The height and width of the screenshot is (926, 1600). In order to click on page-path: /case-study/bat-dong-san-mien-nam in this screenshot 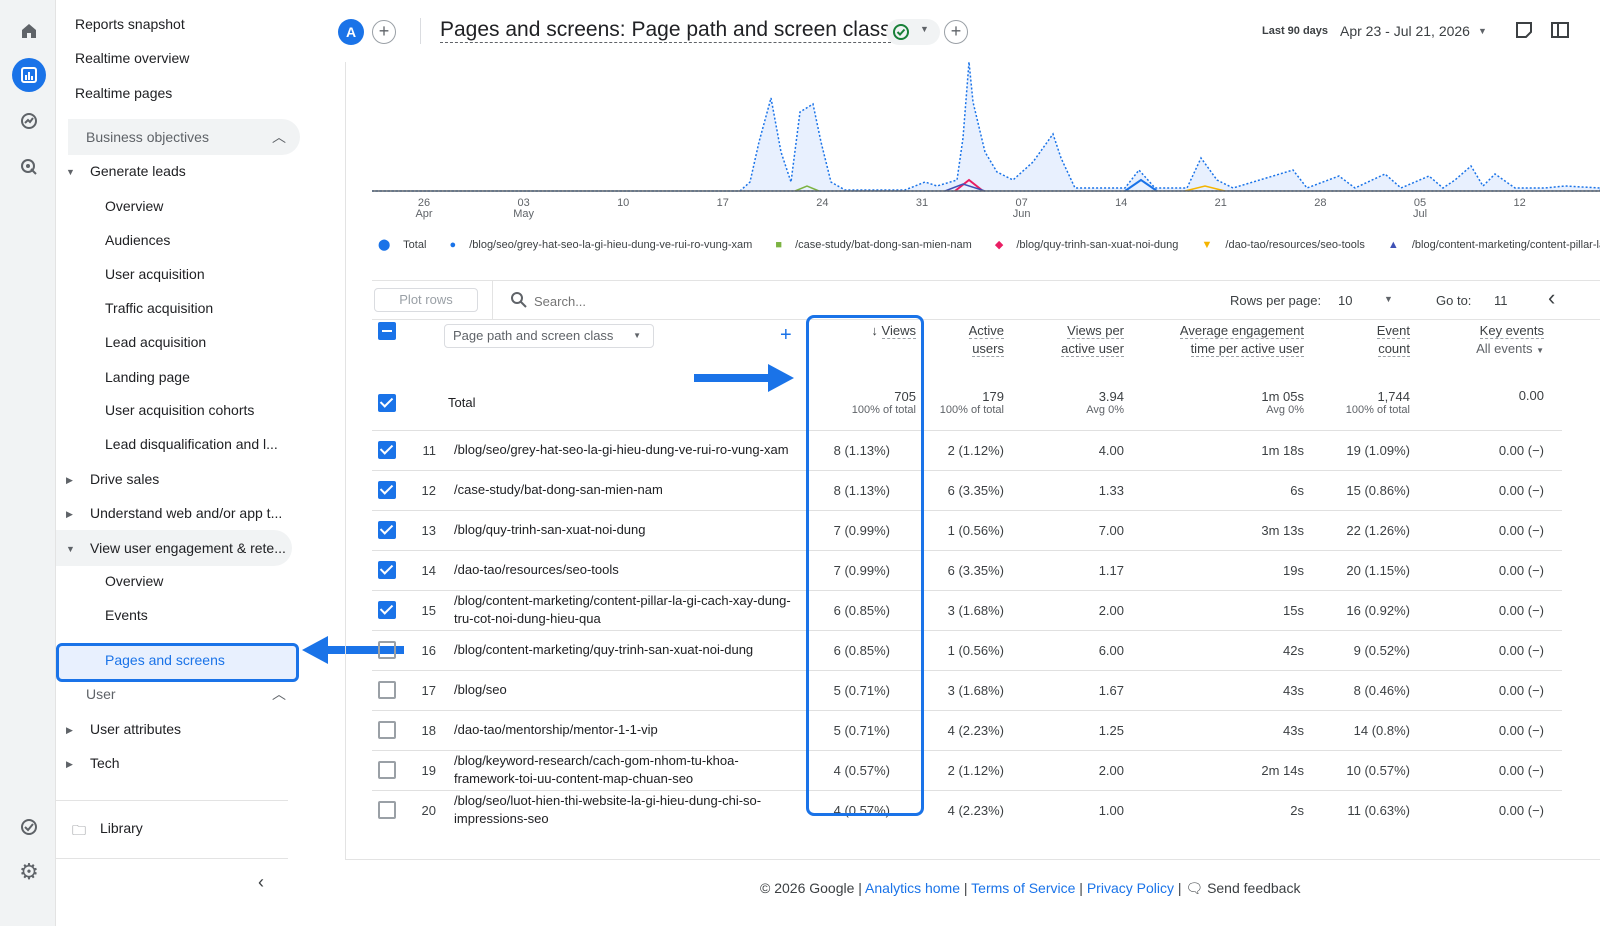, I will do `click(626, 489)`.